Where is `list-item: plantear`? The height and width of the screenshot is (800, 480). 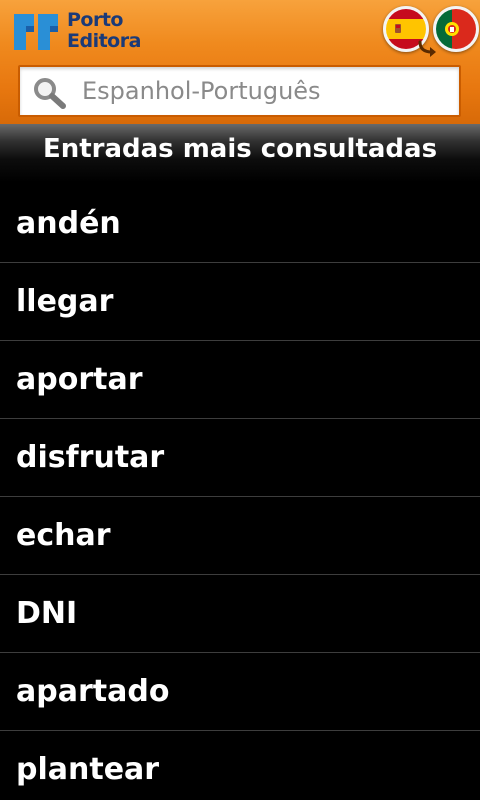 list-item: plantear is located at coordinates (240, 765).